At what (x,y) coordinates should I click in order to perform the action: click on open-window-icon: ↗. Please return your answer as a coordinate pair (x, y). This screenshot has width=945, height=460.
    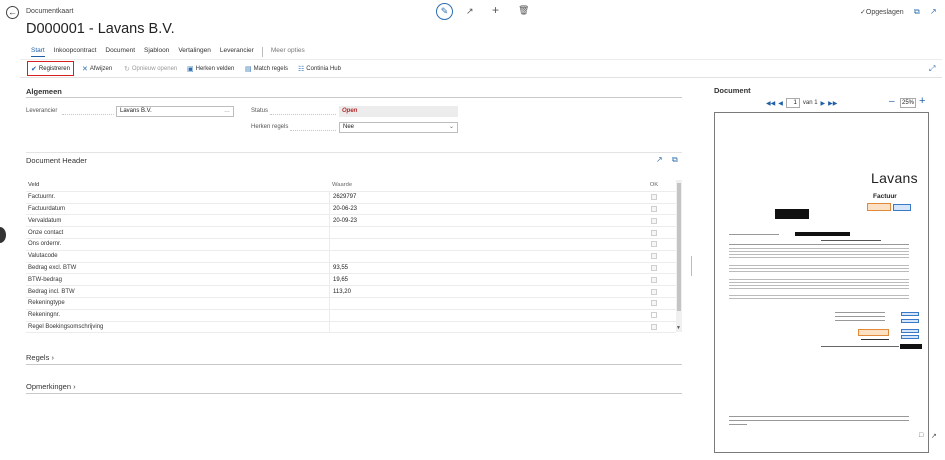
    Looking at the image, I should click on (934, 436).